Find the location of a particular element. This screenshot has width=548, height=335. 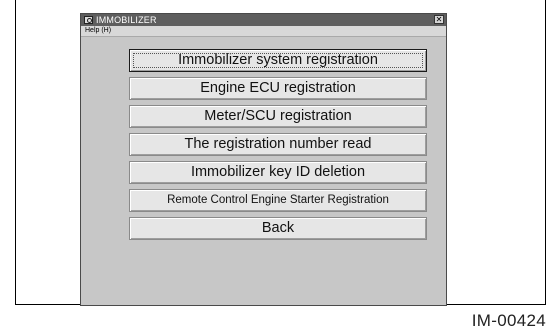

close-icon: ✕ is located at coordinates (439, 19).